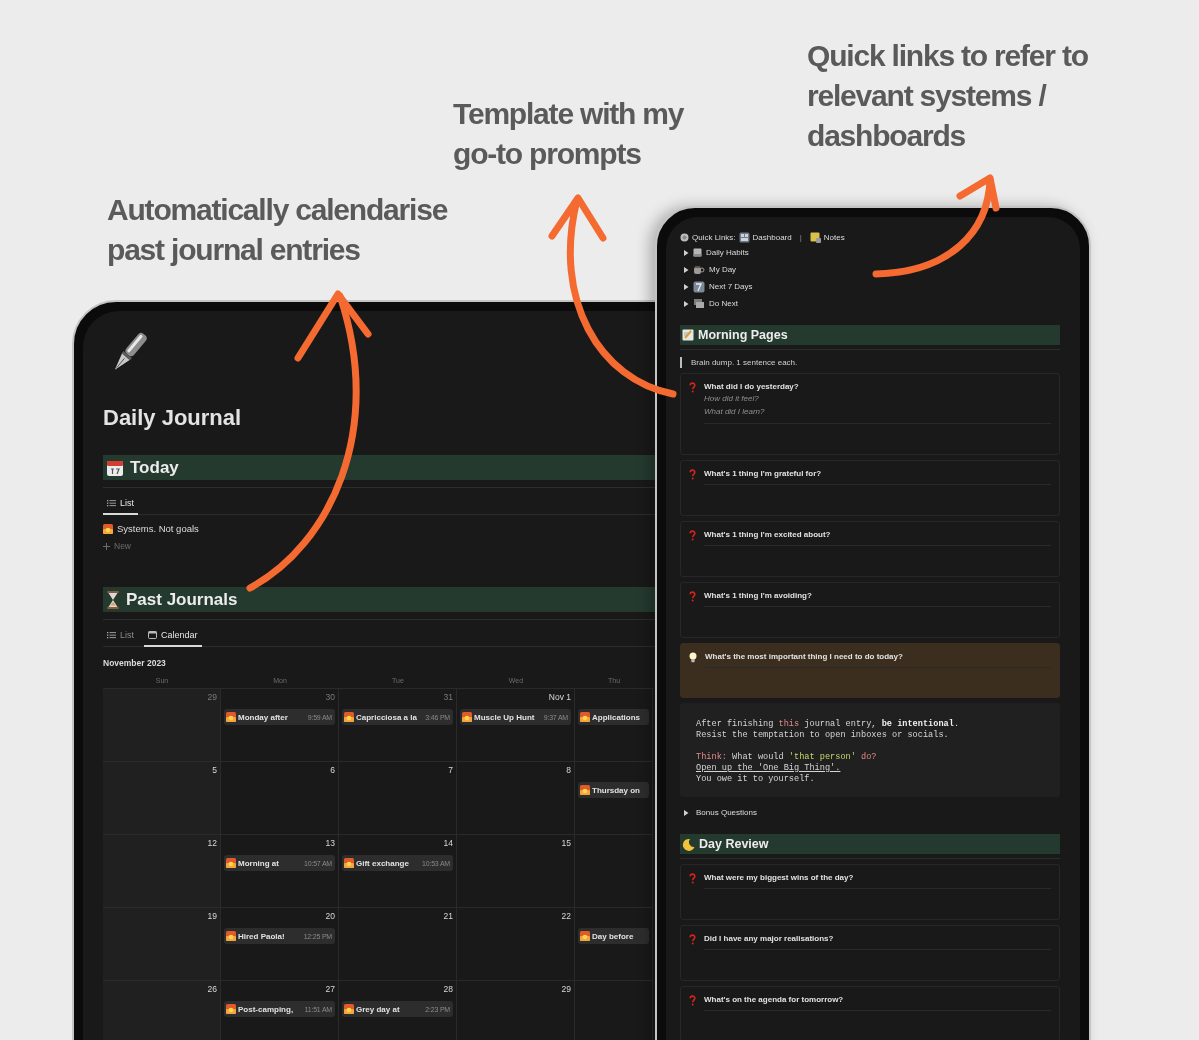  Describe the element at coordinates (113, 599) in the screenshot. I see `hourglass-icon` at that location.